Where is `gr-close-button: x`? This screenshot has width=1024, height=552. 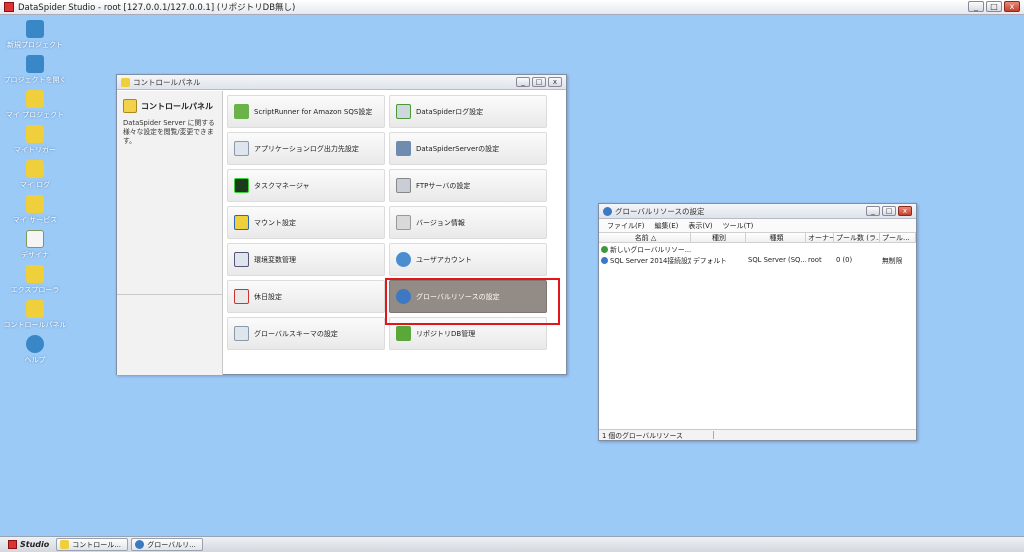 gr-close-button: x is located at coordinates (905, 211).